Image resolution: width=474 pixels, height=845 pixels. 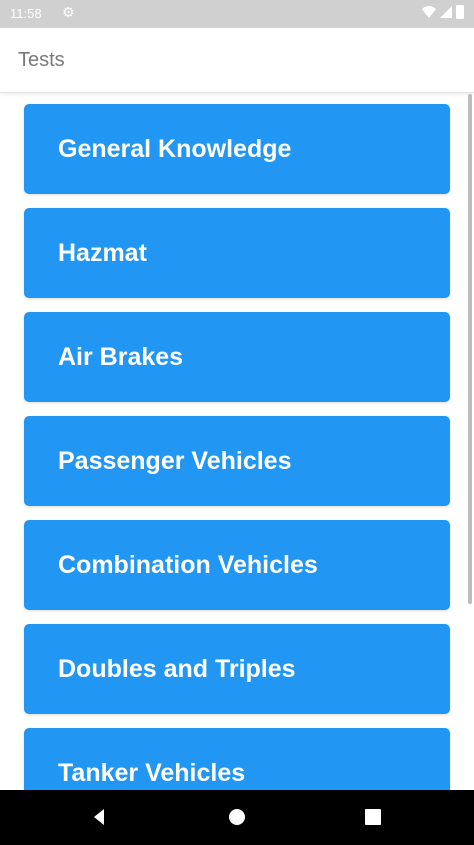 I want to click on test-card-passenger-vehicles: Passenger Vehicles, so click(x=237, y=461).